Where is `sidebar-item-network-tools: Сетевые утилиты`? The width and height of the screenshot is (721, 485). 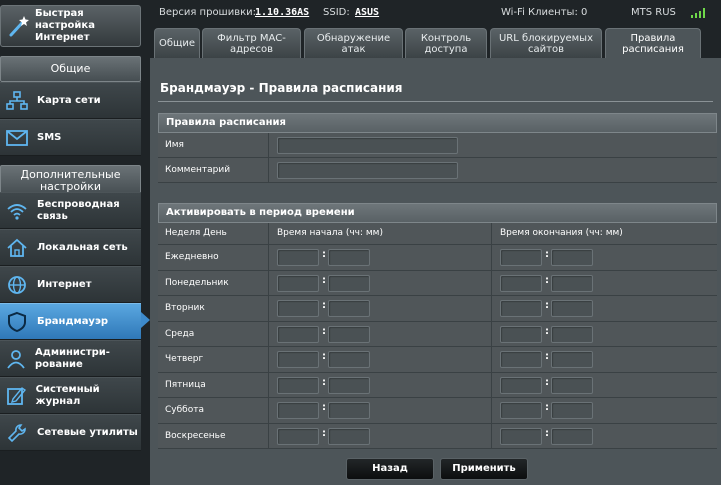
sidebar-item-network-tools: Сетевые утилиты is located at coordinates (70, 432).